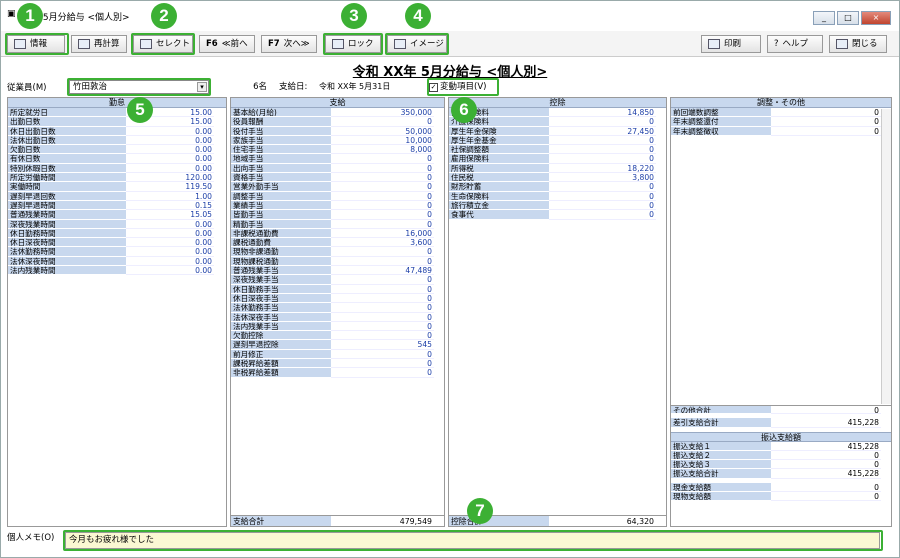 The height and width of the screenshot is (558, 900). I want to click on list-item: 法休深夜手当 0, so click(337, 317).